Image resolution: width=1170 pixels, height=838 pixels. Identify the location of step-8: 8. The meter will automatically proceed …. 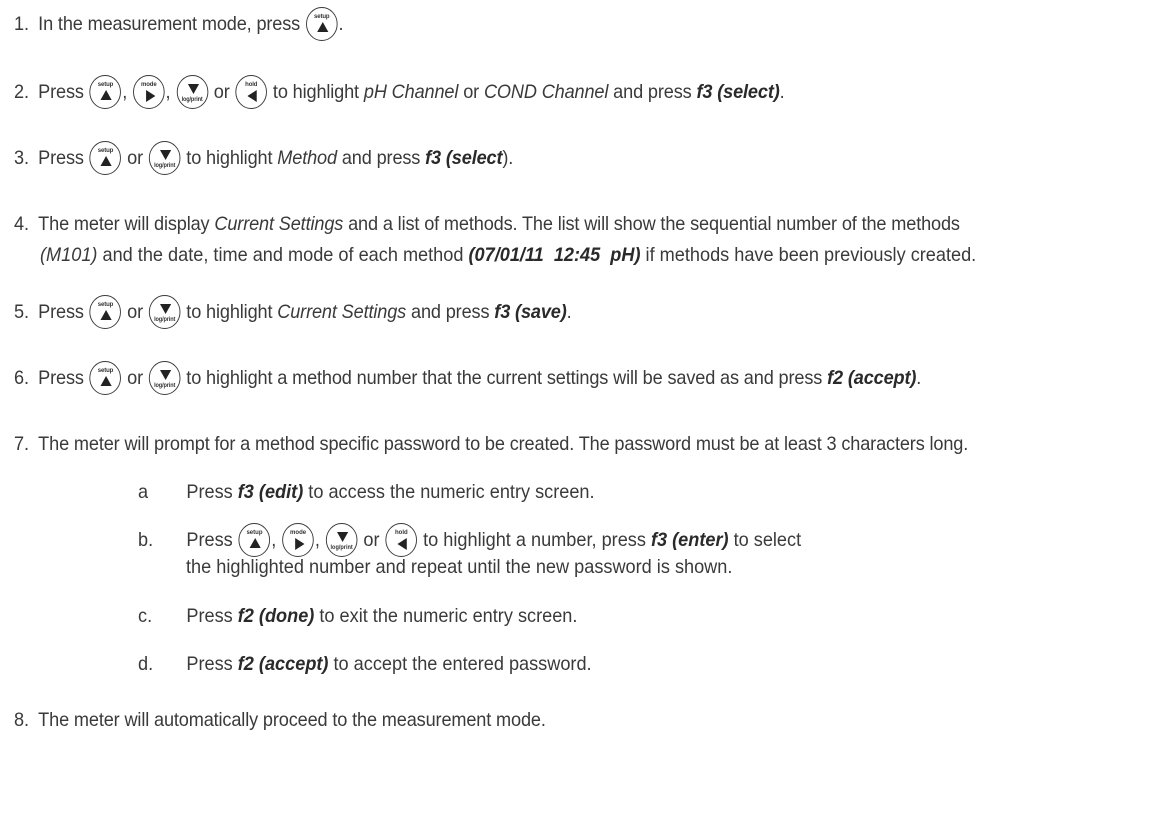
(280, 719).